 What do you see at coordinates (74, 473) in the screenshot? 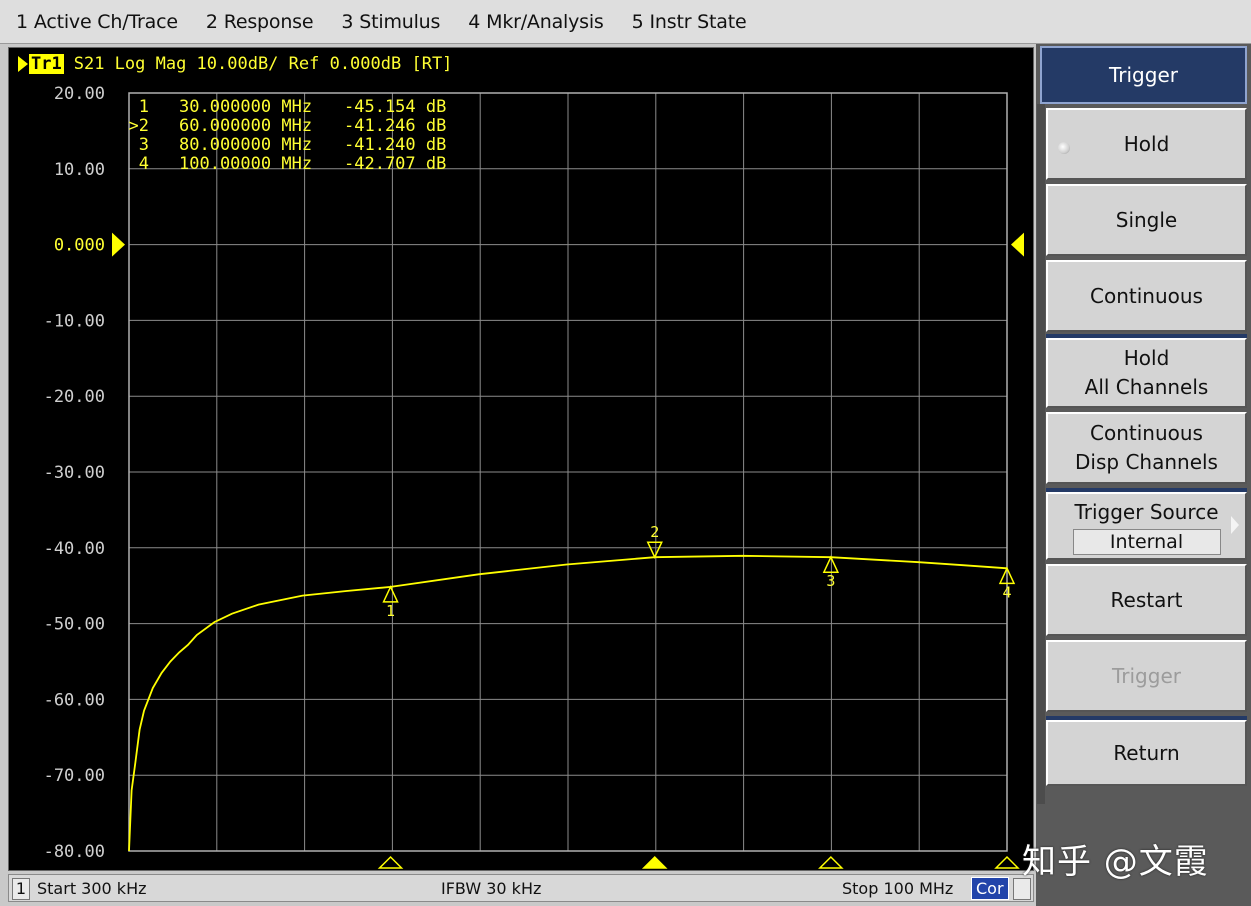
I see `y-tick-label: -30.00` at bounding box center [74, 473].